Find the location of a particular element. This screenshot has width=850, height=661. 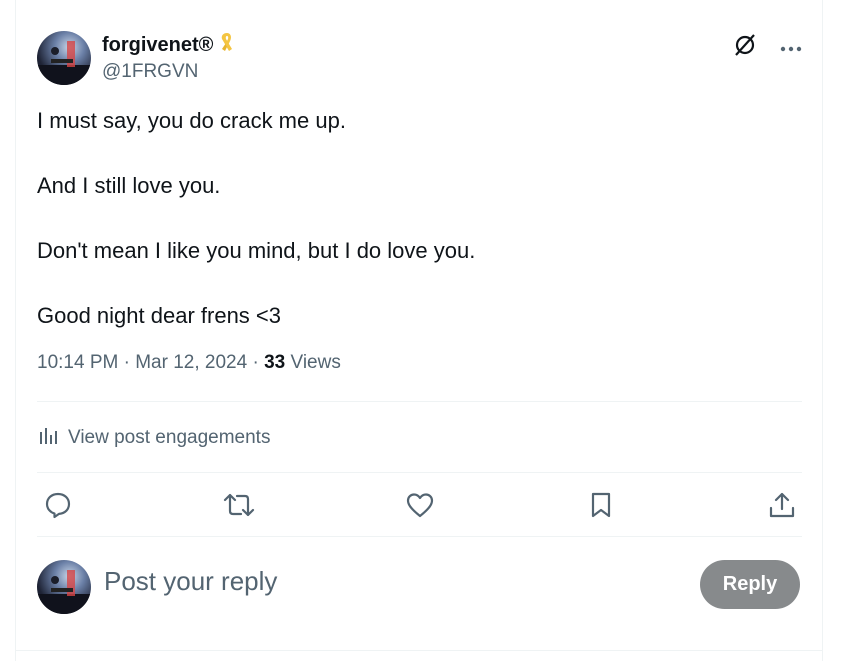

post-header-actions is located at coordinates (767, 47).